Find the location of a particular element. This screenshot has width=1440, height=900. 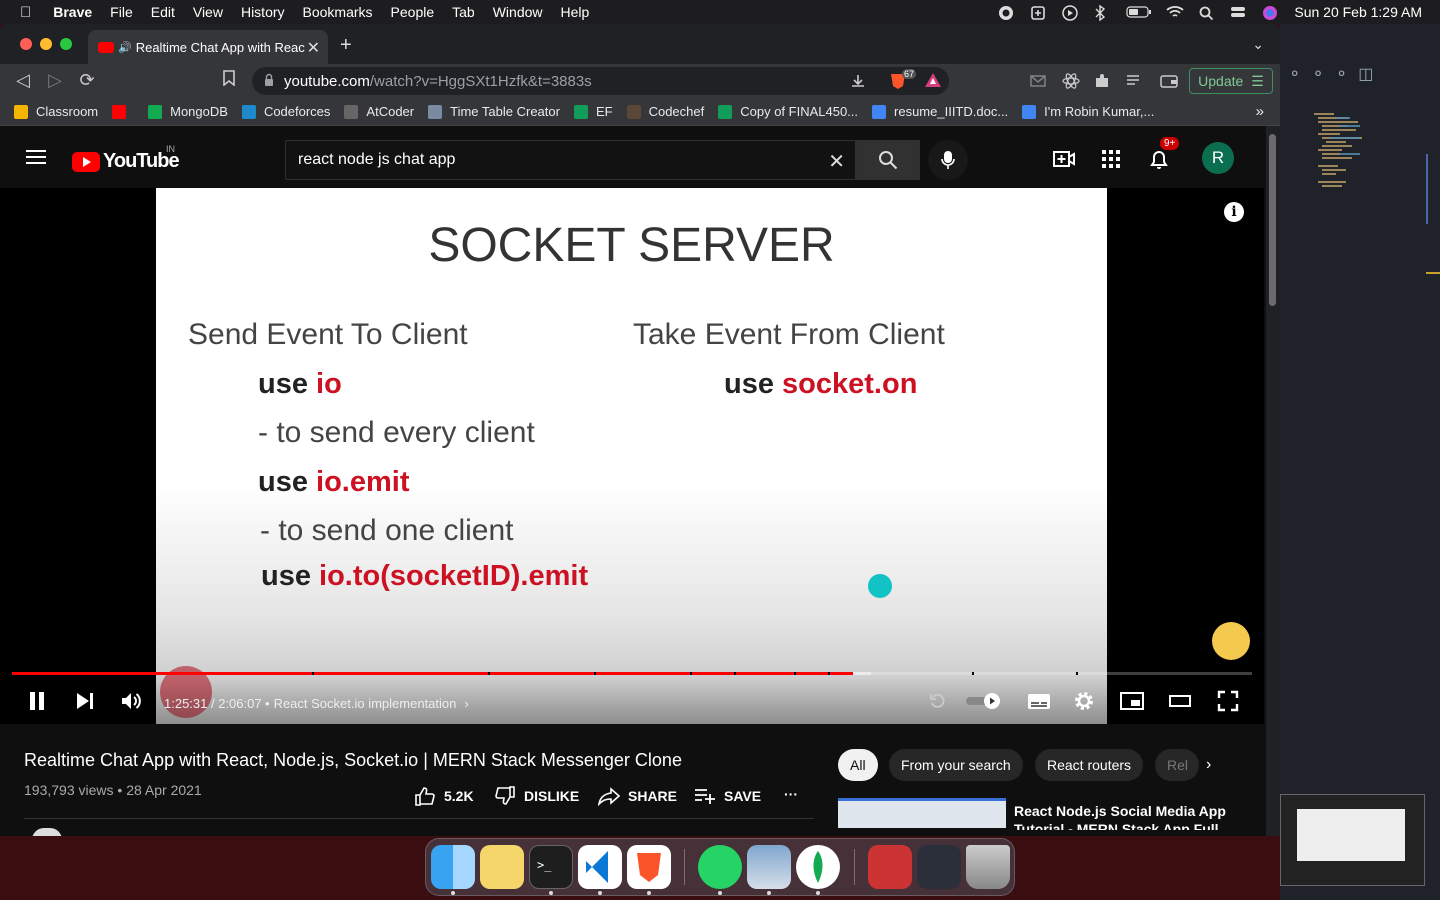

bookmark-item: MongoDB is located at coordinates (188, 111).